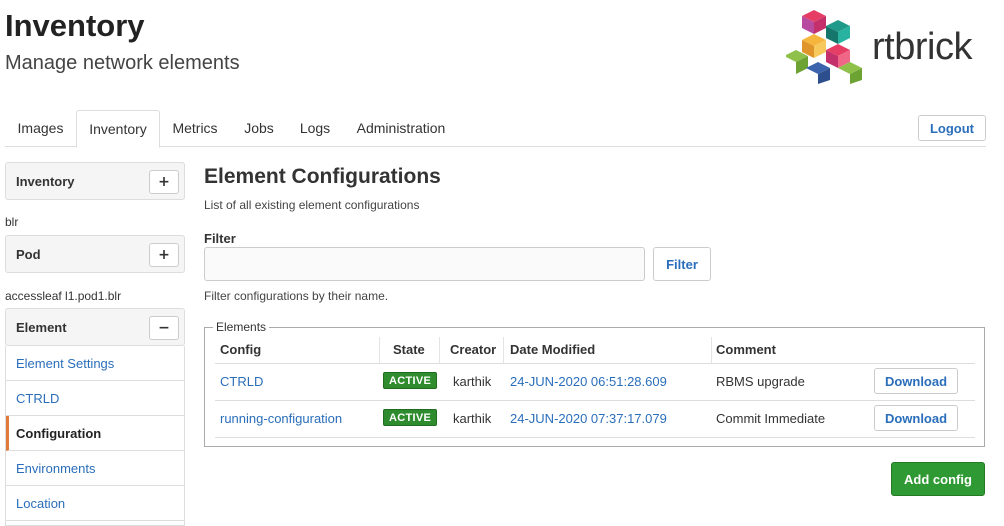 The width and height of the screenshot is (1004, 526). Describe the element at coordinates (296, 296) in the screenshot. I see `filter-help-text: Filter configurations by their name.` at that location.